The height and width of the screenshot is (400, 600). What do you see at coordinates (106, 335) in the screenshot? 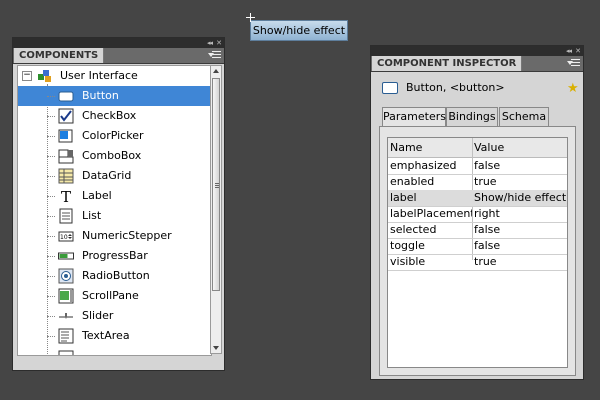
I see `tree-item-label: TextArea` at bounding box center [106, 335].